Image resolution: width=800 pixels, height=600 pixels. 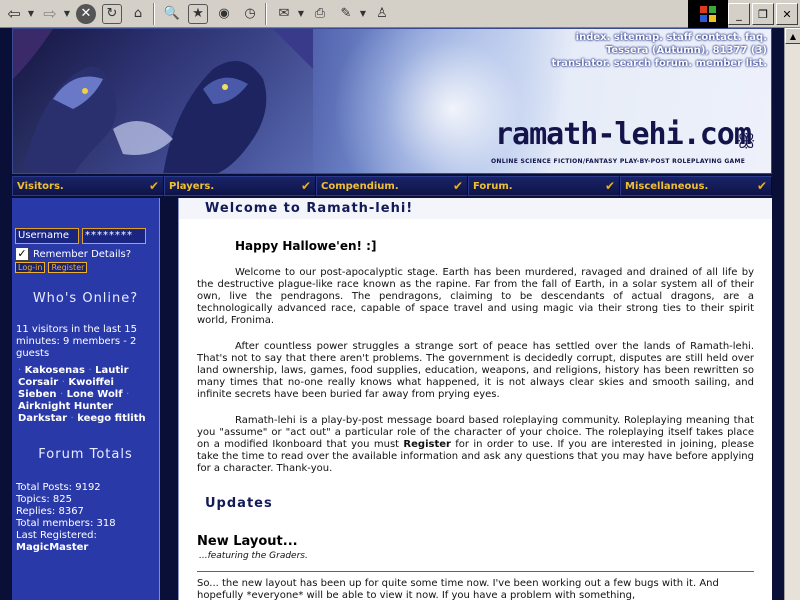 I want to click on member-link: Kakosenas, so click(x=55, y=370).